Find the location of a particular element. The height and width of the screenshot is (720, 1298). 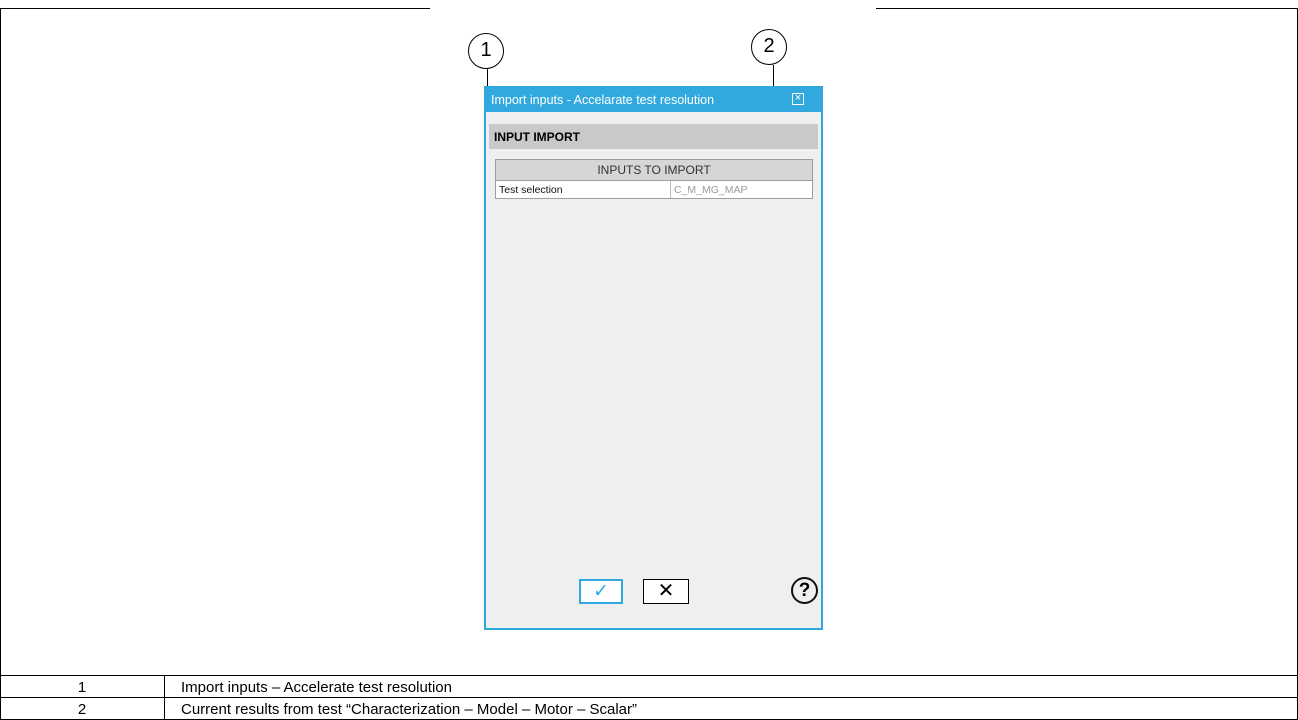

cancel-button: ✕ is located at coordinates (666, 591).